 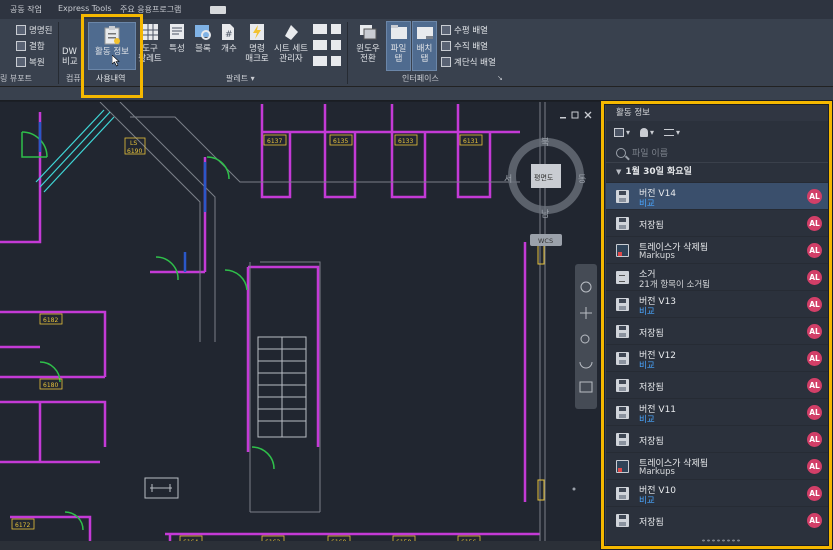 What do you see at coordinates (291, 43) in the screenshot?
I see `sheet-set-manager-button: 시트 세트 관리자` at bounding box center [291, 43].